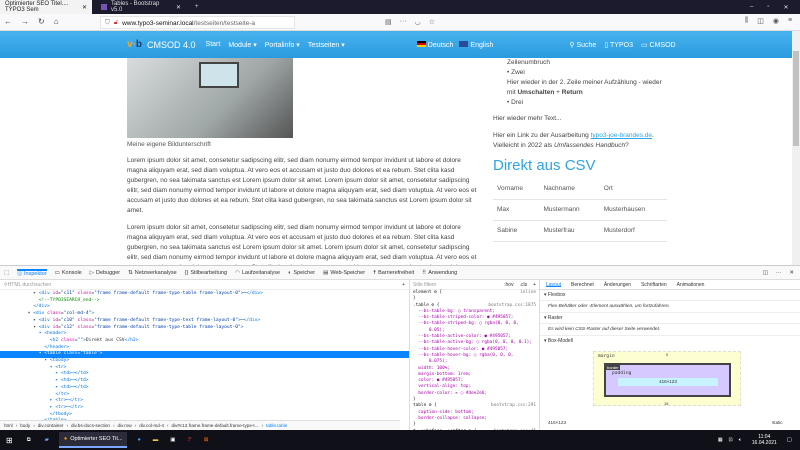 The height and width of the screenshot is (450, 800). I want to click on close-window-icon: ✕, so click(785, 7).